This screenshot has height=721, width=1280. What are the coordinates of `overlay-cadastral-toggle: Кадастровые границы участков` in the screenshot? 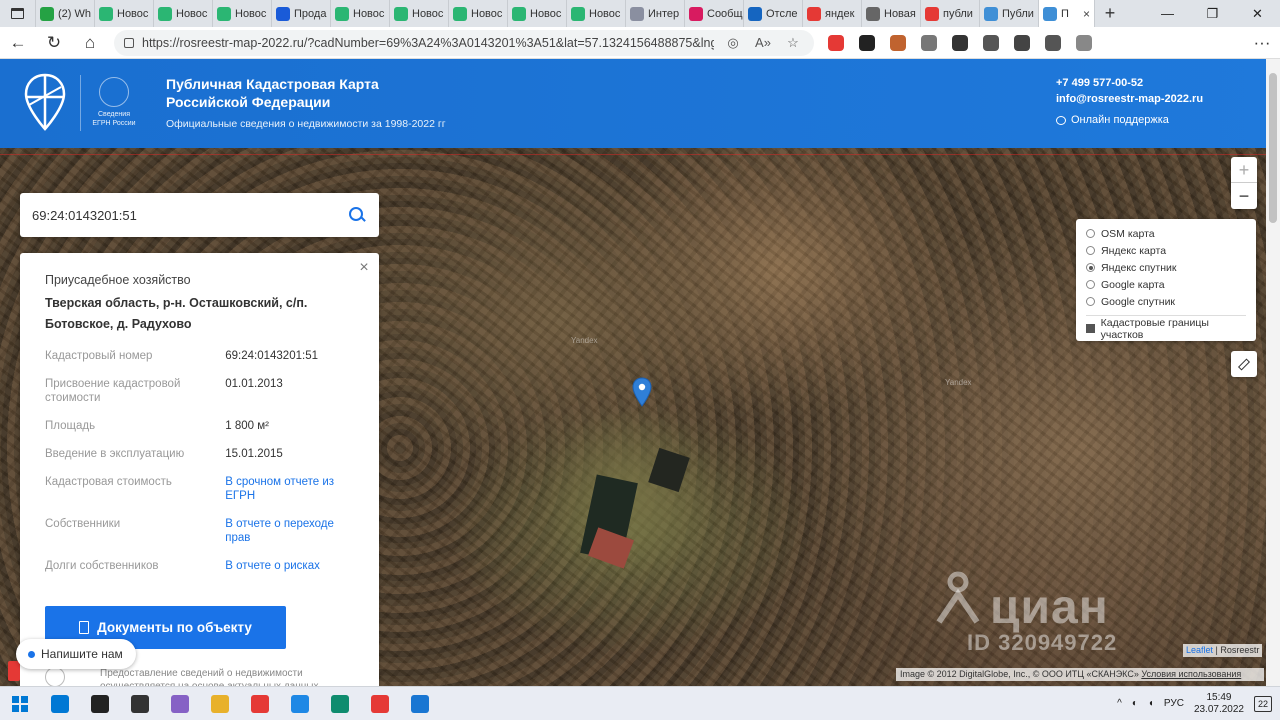 It's located at (1166, 329).